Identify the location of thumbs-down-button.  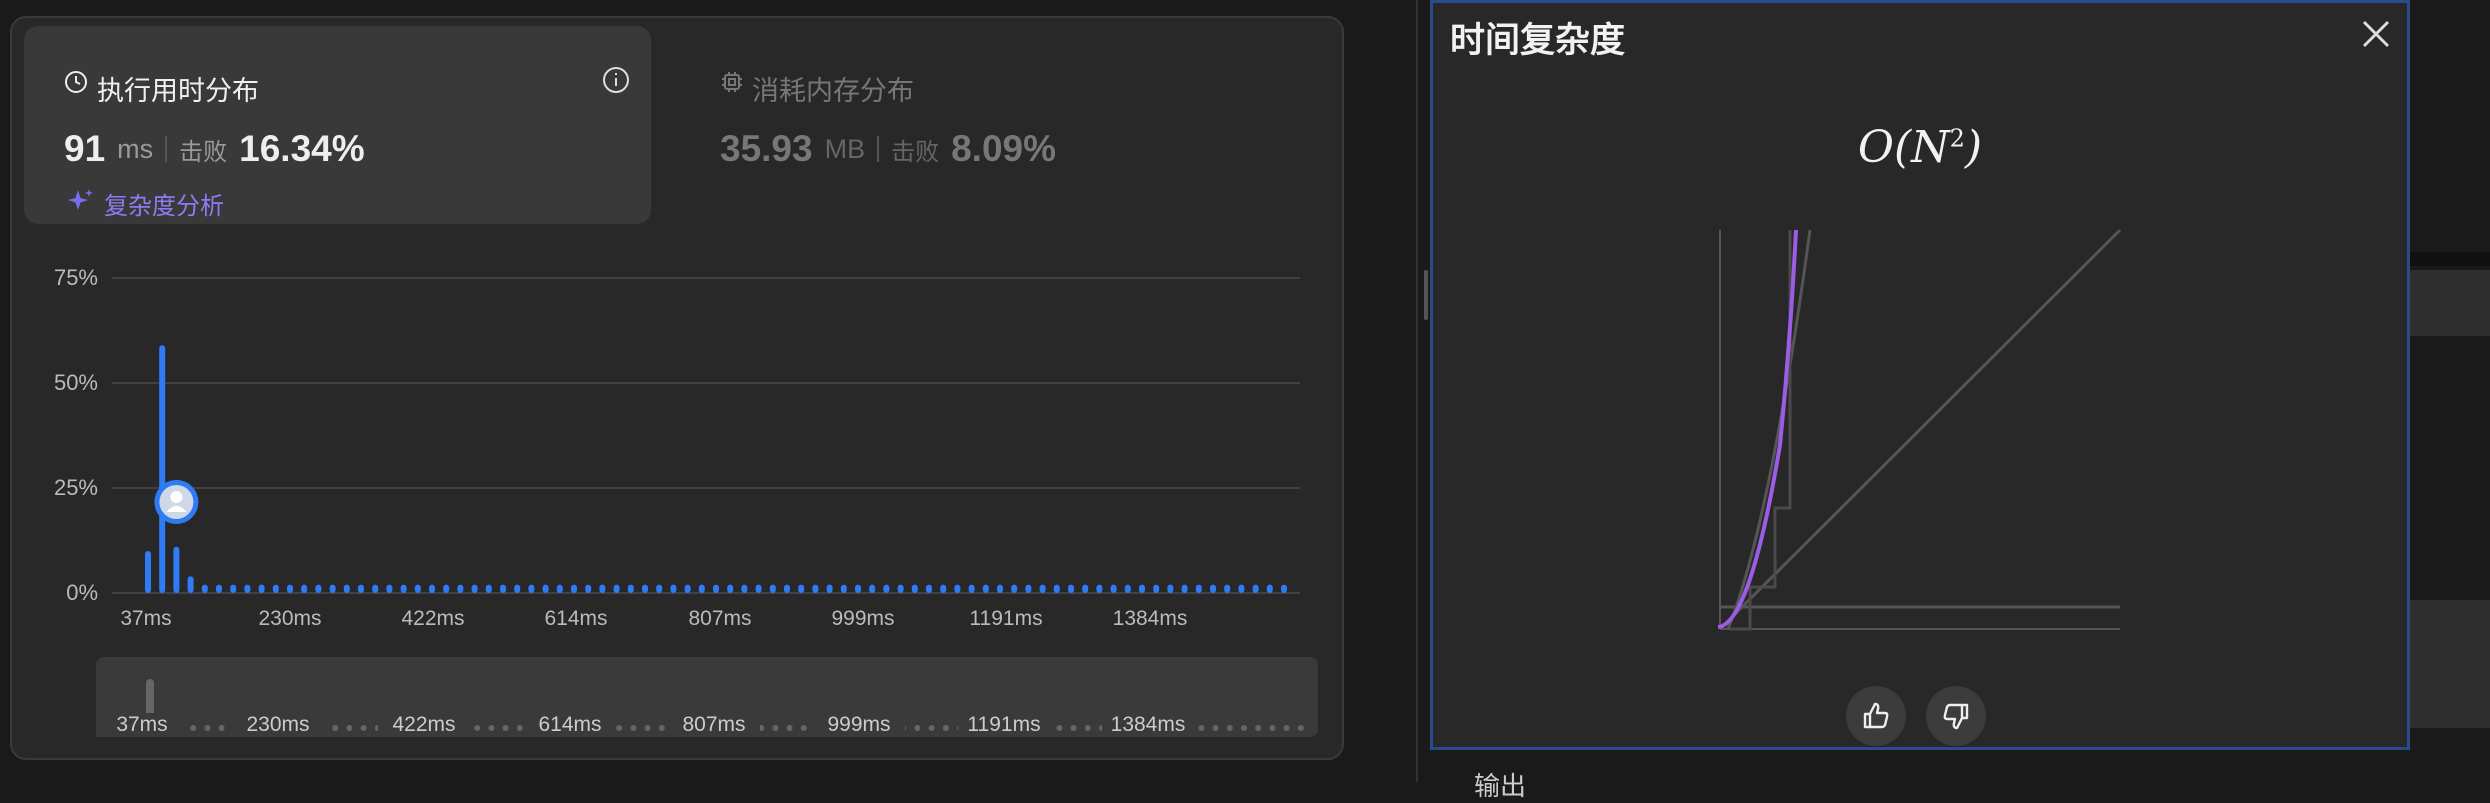
(1956, 716).